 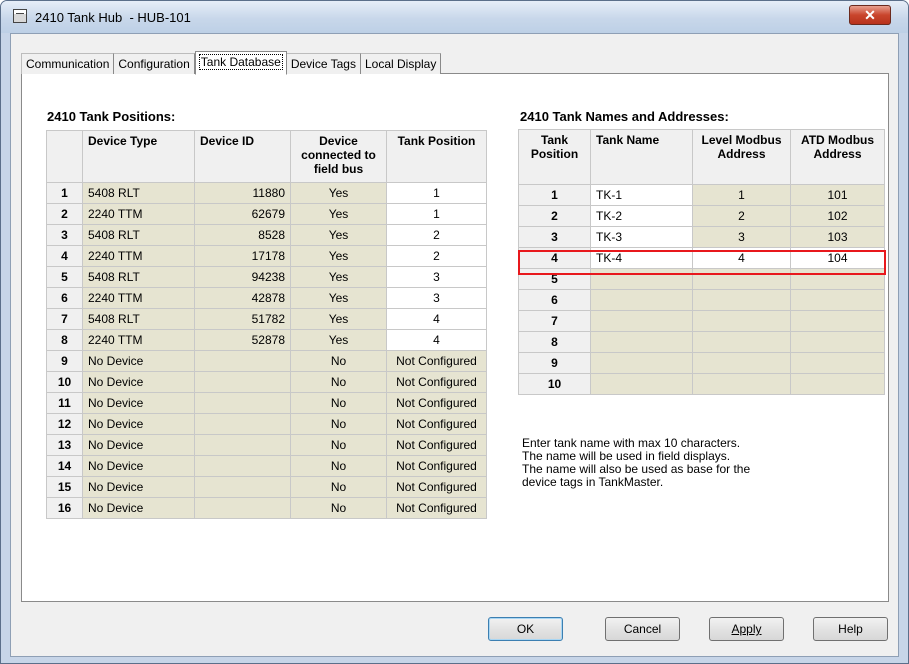 I want to click on table-row: 14 No Device No Not Configured, so click(x=266, y=466).